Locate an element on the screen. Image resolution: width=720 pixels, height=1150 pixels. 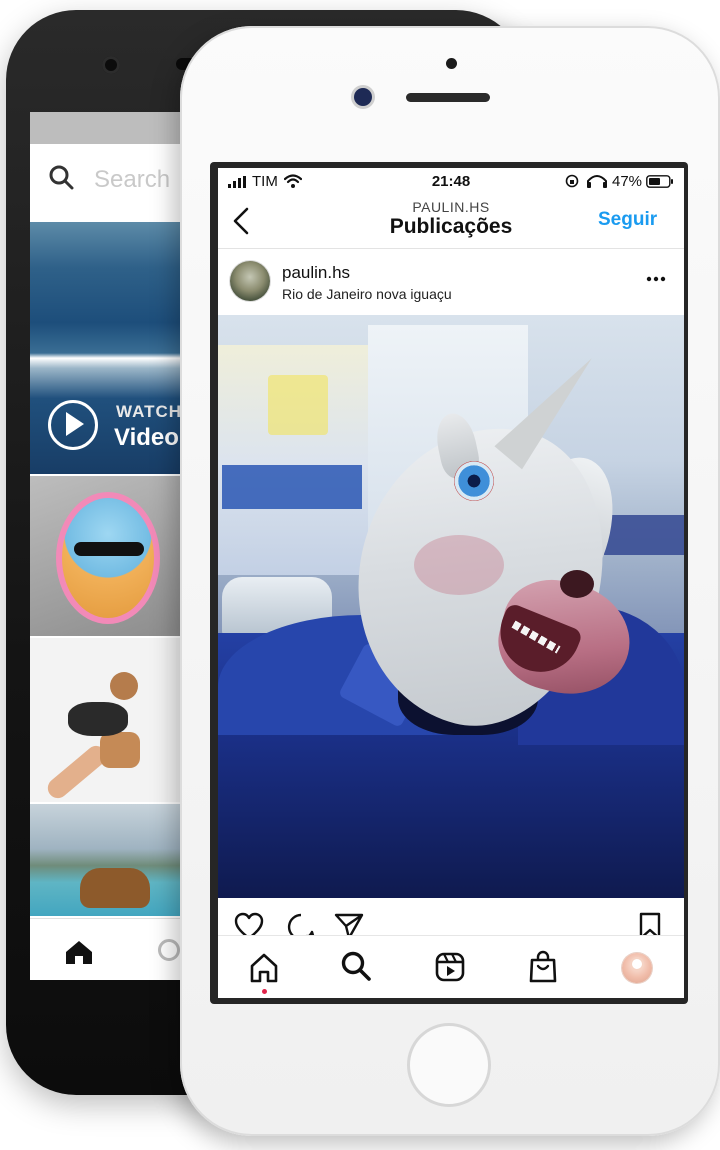
battery-icon is located at coordinates (659, 181).